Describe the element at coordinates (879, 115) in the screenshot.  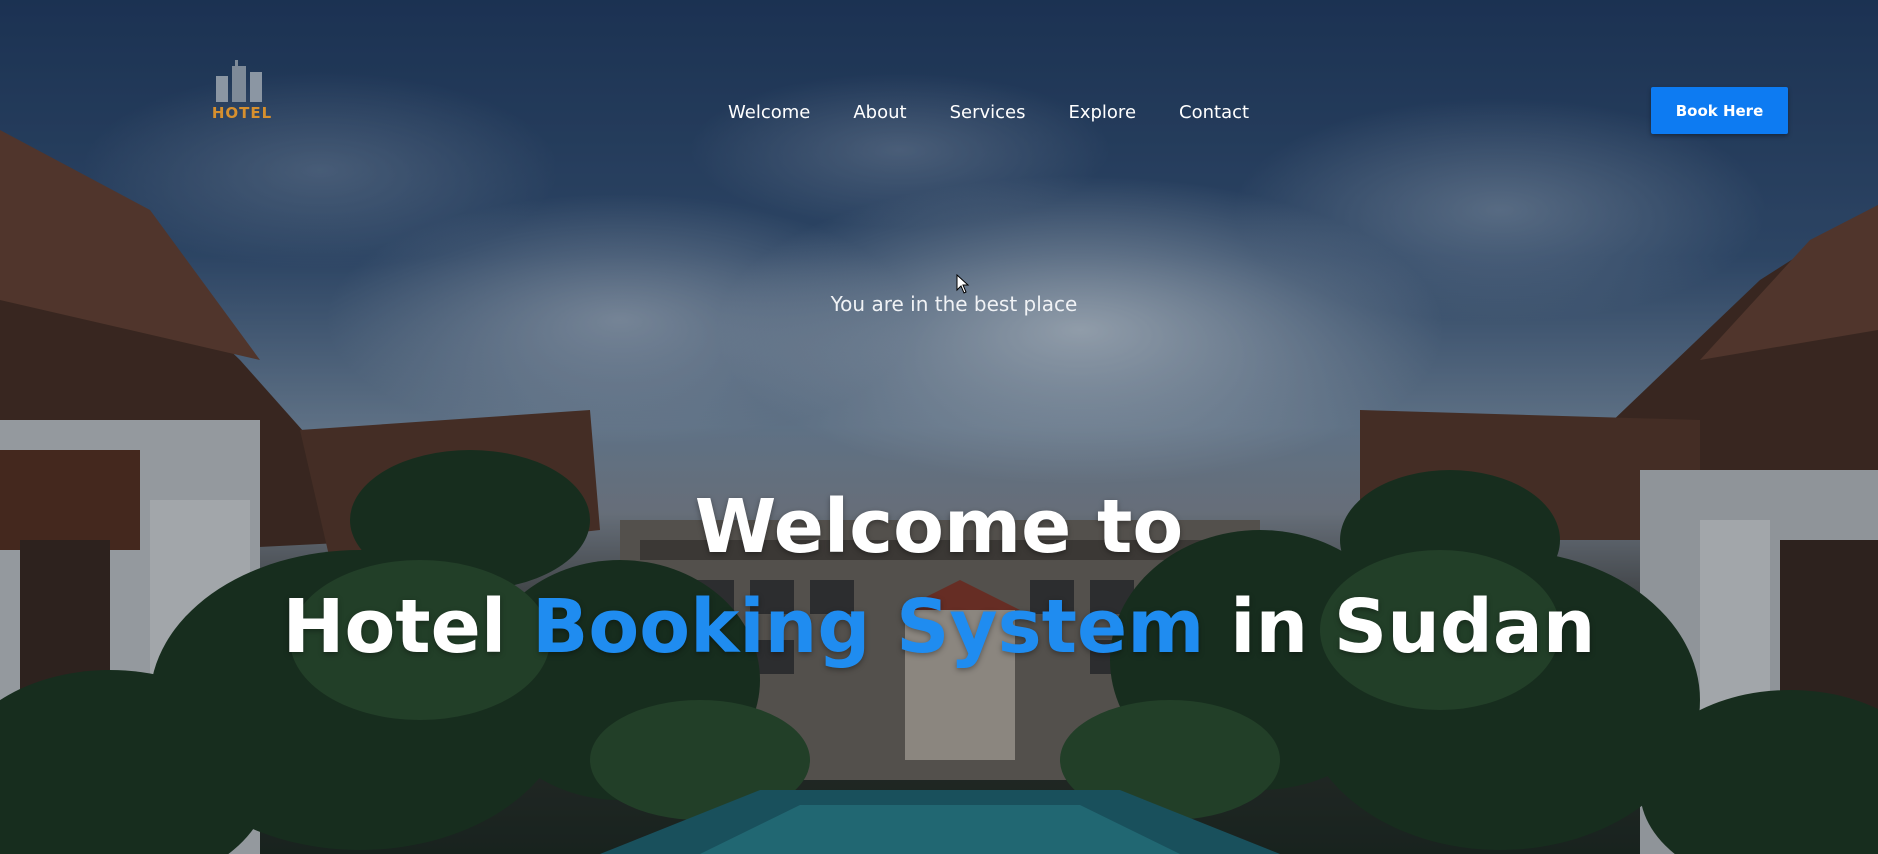
I see `nav-item-about: About` at that location.